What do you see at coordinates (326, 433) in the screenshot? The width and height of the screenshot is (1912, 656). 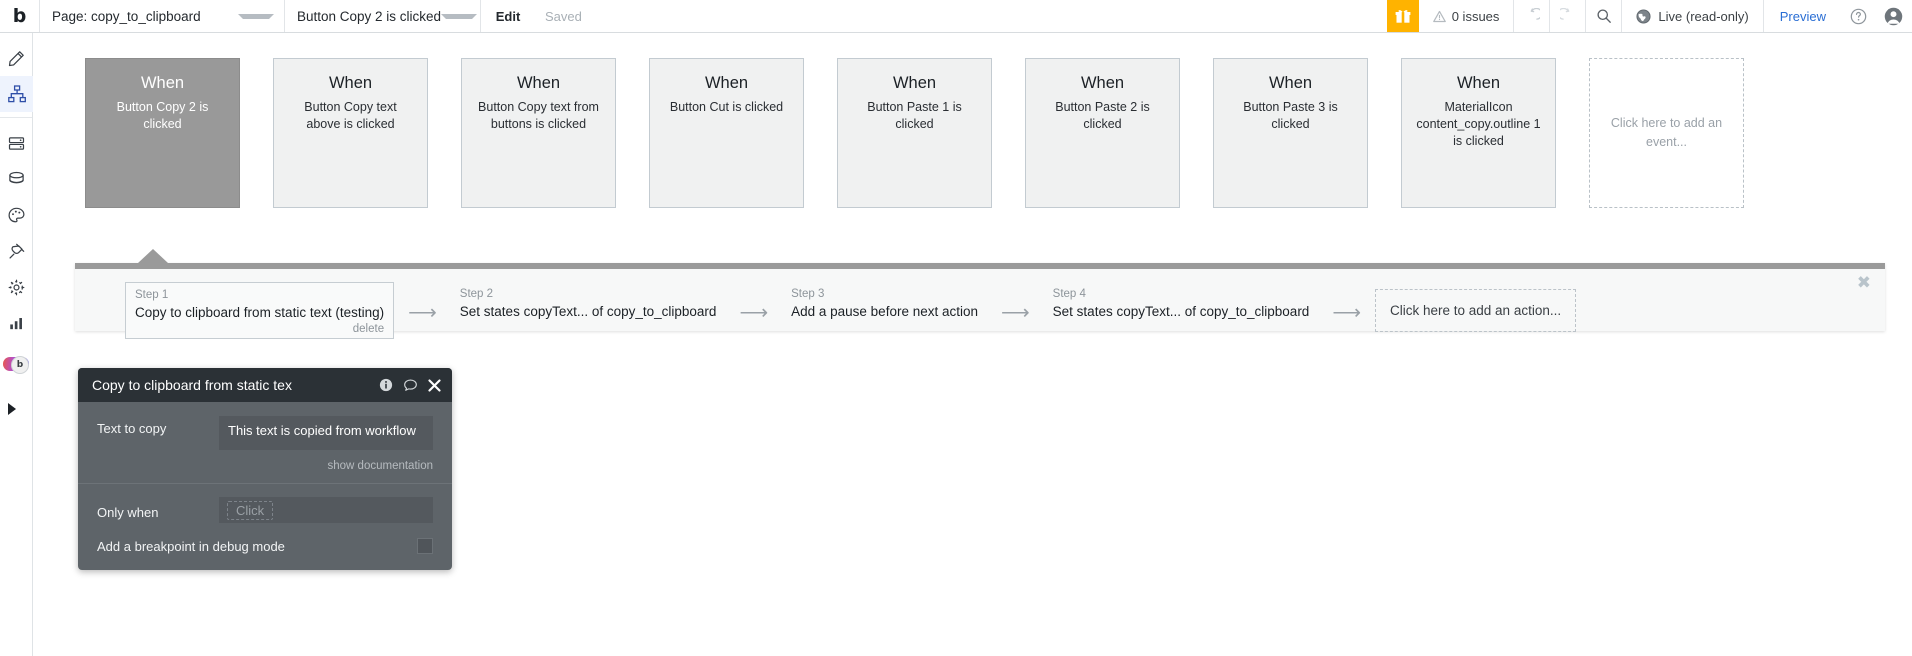 I see `text-to-copy-field: This text is copied from workflow` at bounding box center [326, 433].